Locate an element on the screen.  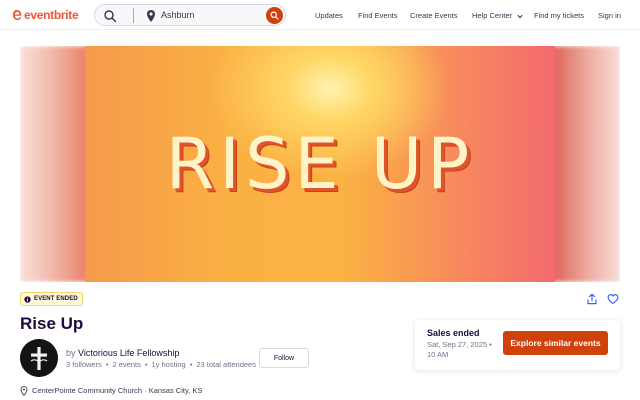
chevron-down-icon is located at coordinates (520, 16).